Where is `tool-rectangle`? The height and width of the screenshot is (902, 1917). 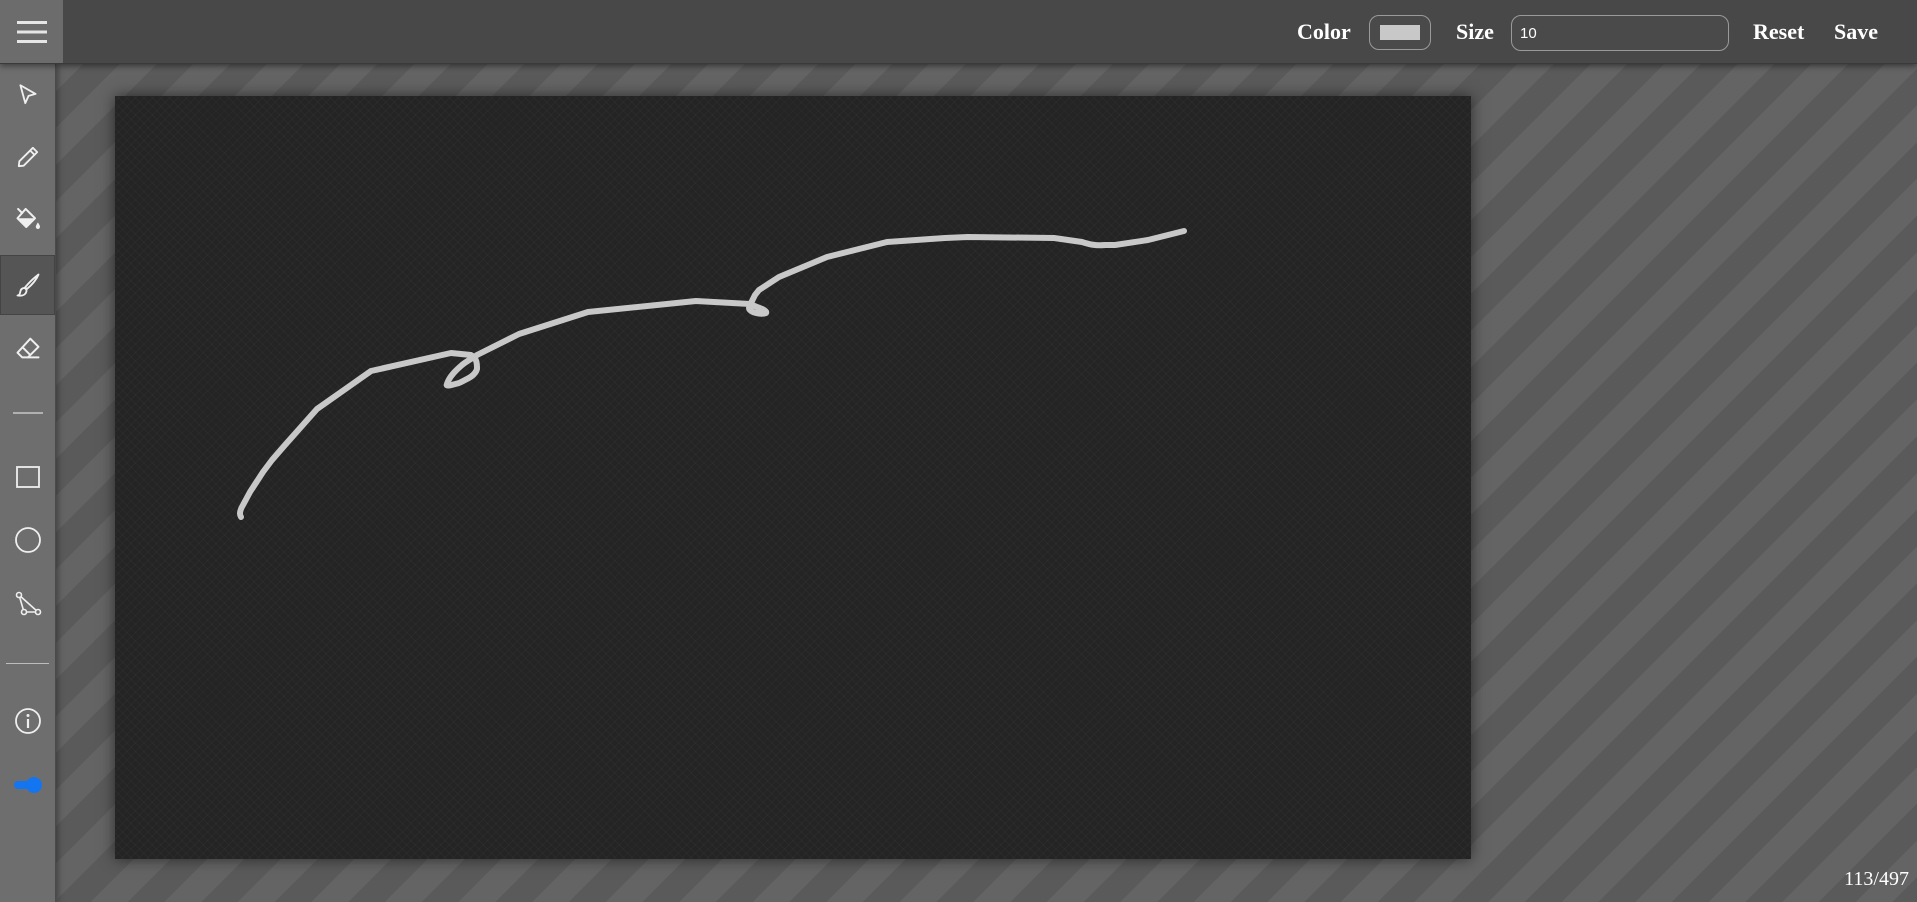
tool-rectangle is located at coordinates (27, 477).